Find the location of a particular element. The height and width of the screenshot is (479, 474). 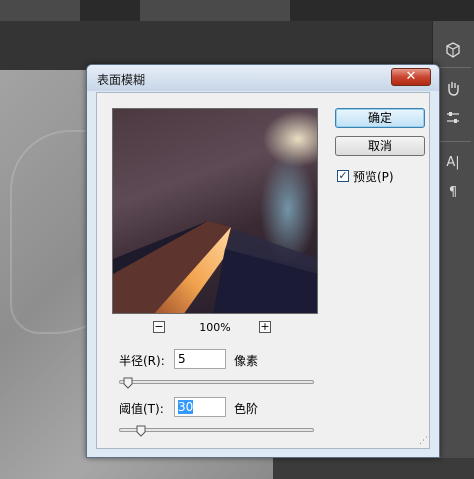

adjust-sliders-icon is located at coordinates (453, 118).